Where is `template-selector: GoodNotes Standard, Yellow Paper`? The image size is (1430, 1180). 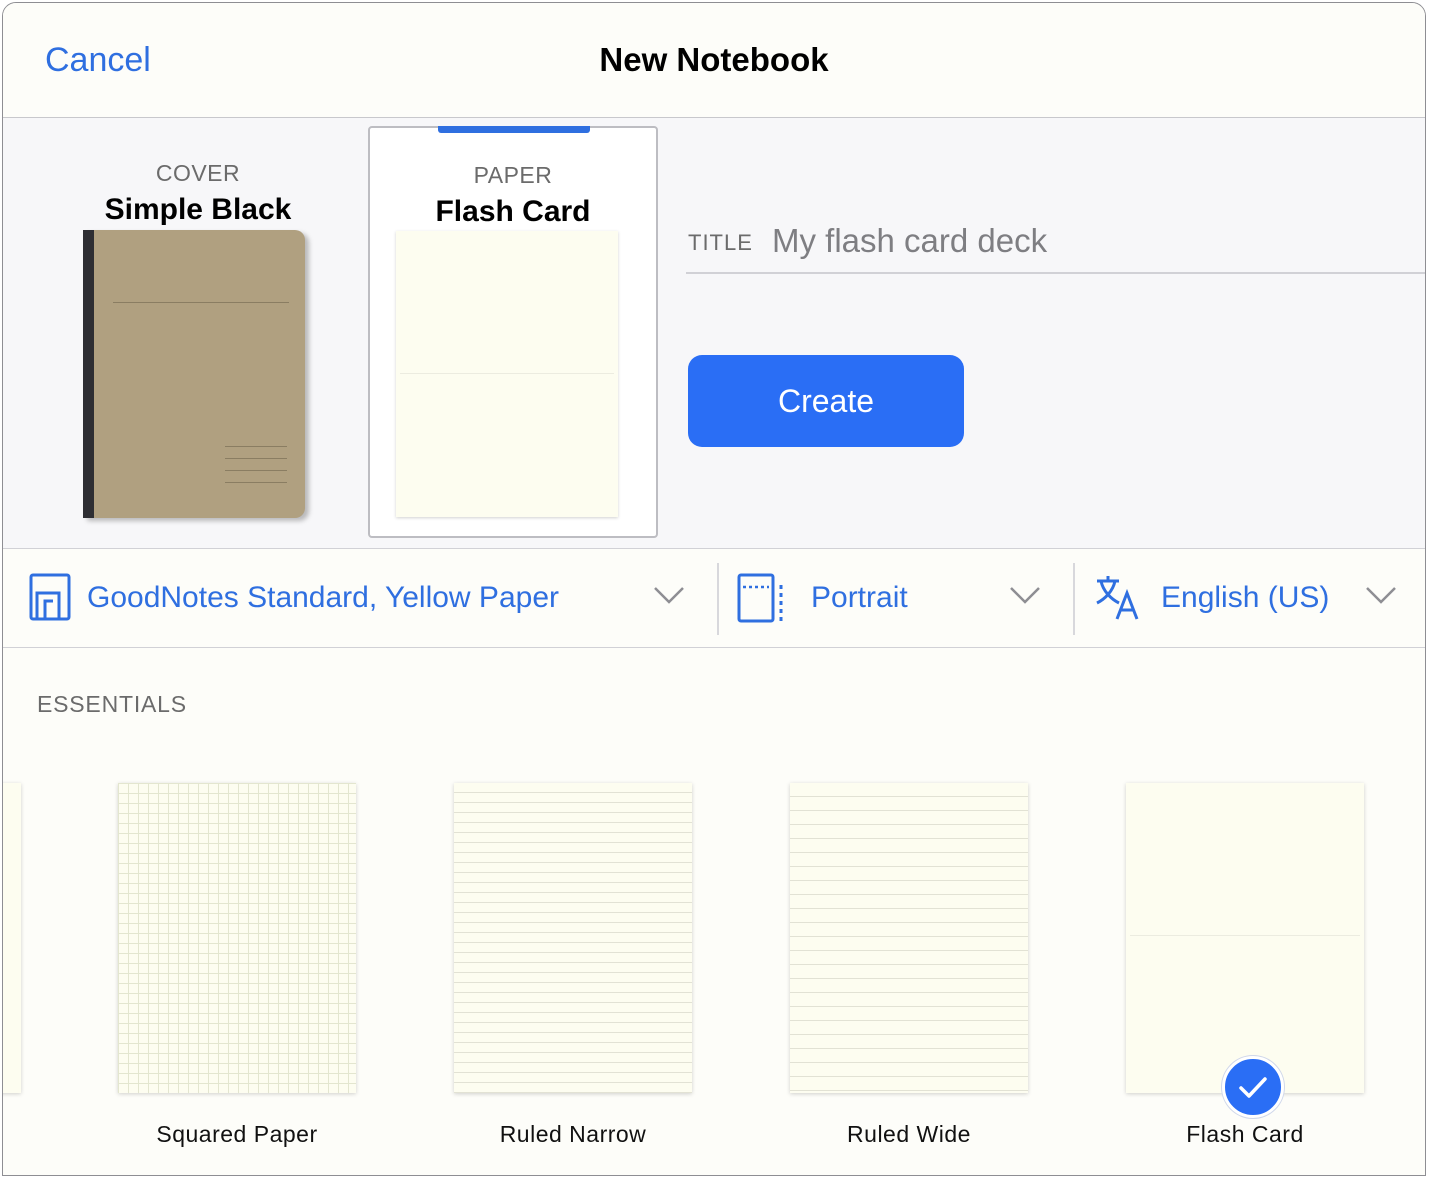
template-selector: GoodNotes Standard, Yellow Paper is located at coordinates (360, 598).